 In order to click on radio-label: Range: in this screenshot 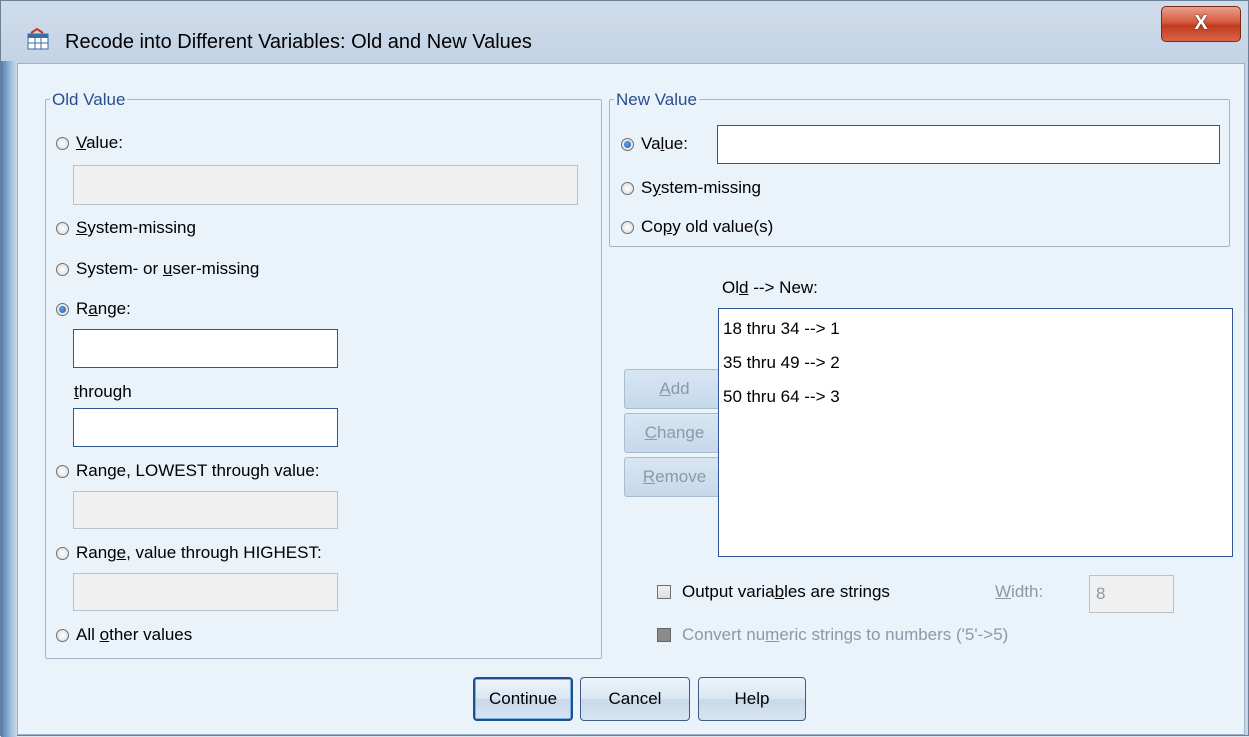, I will do `click(103, 308)`.